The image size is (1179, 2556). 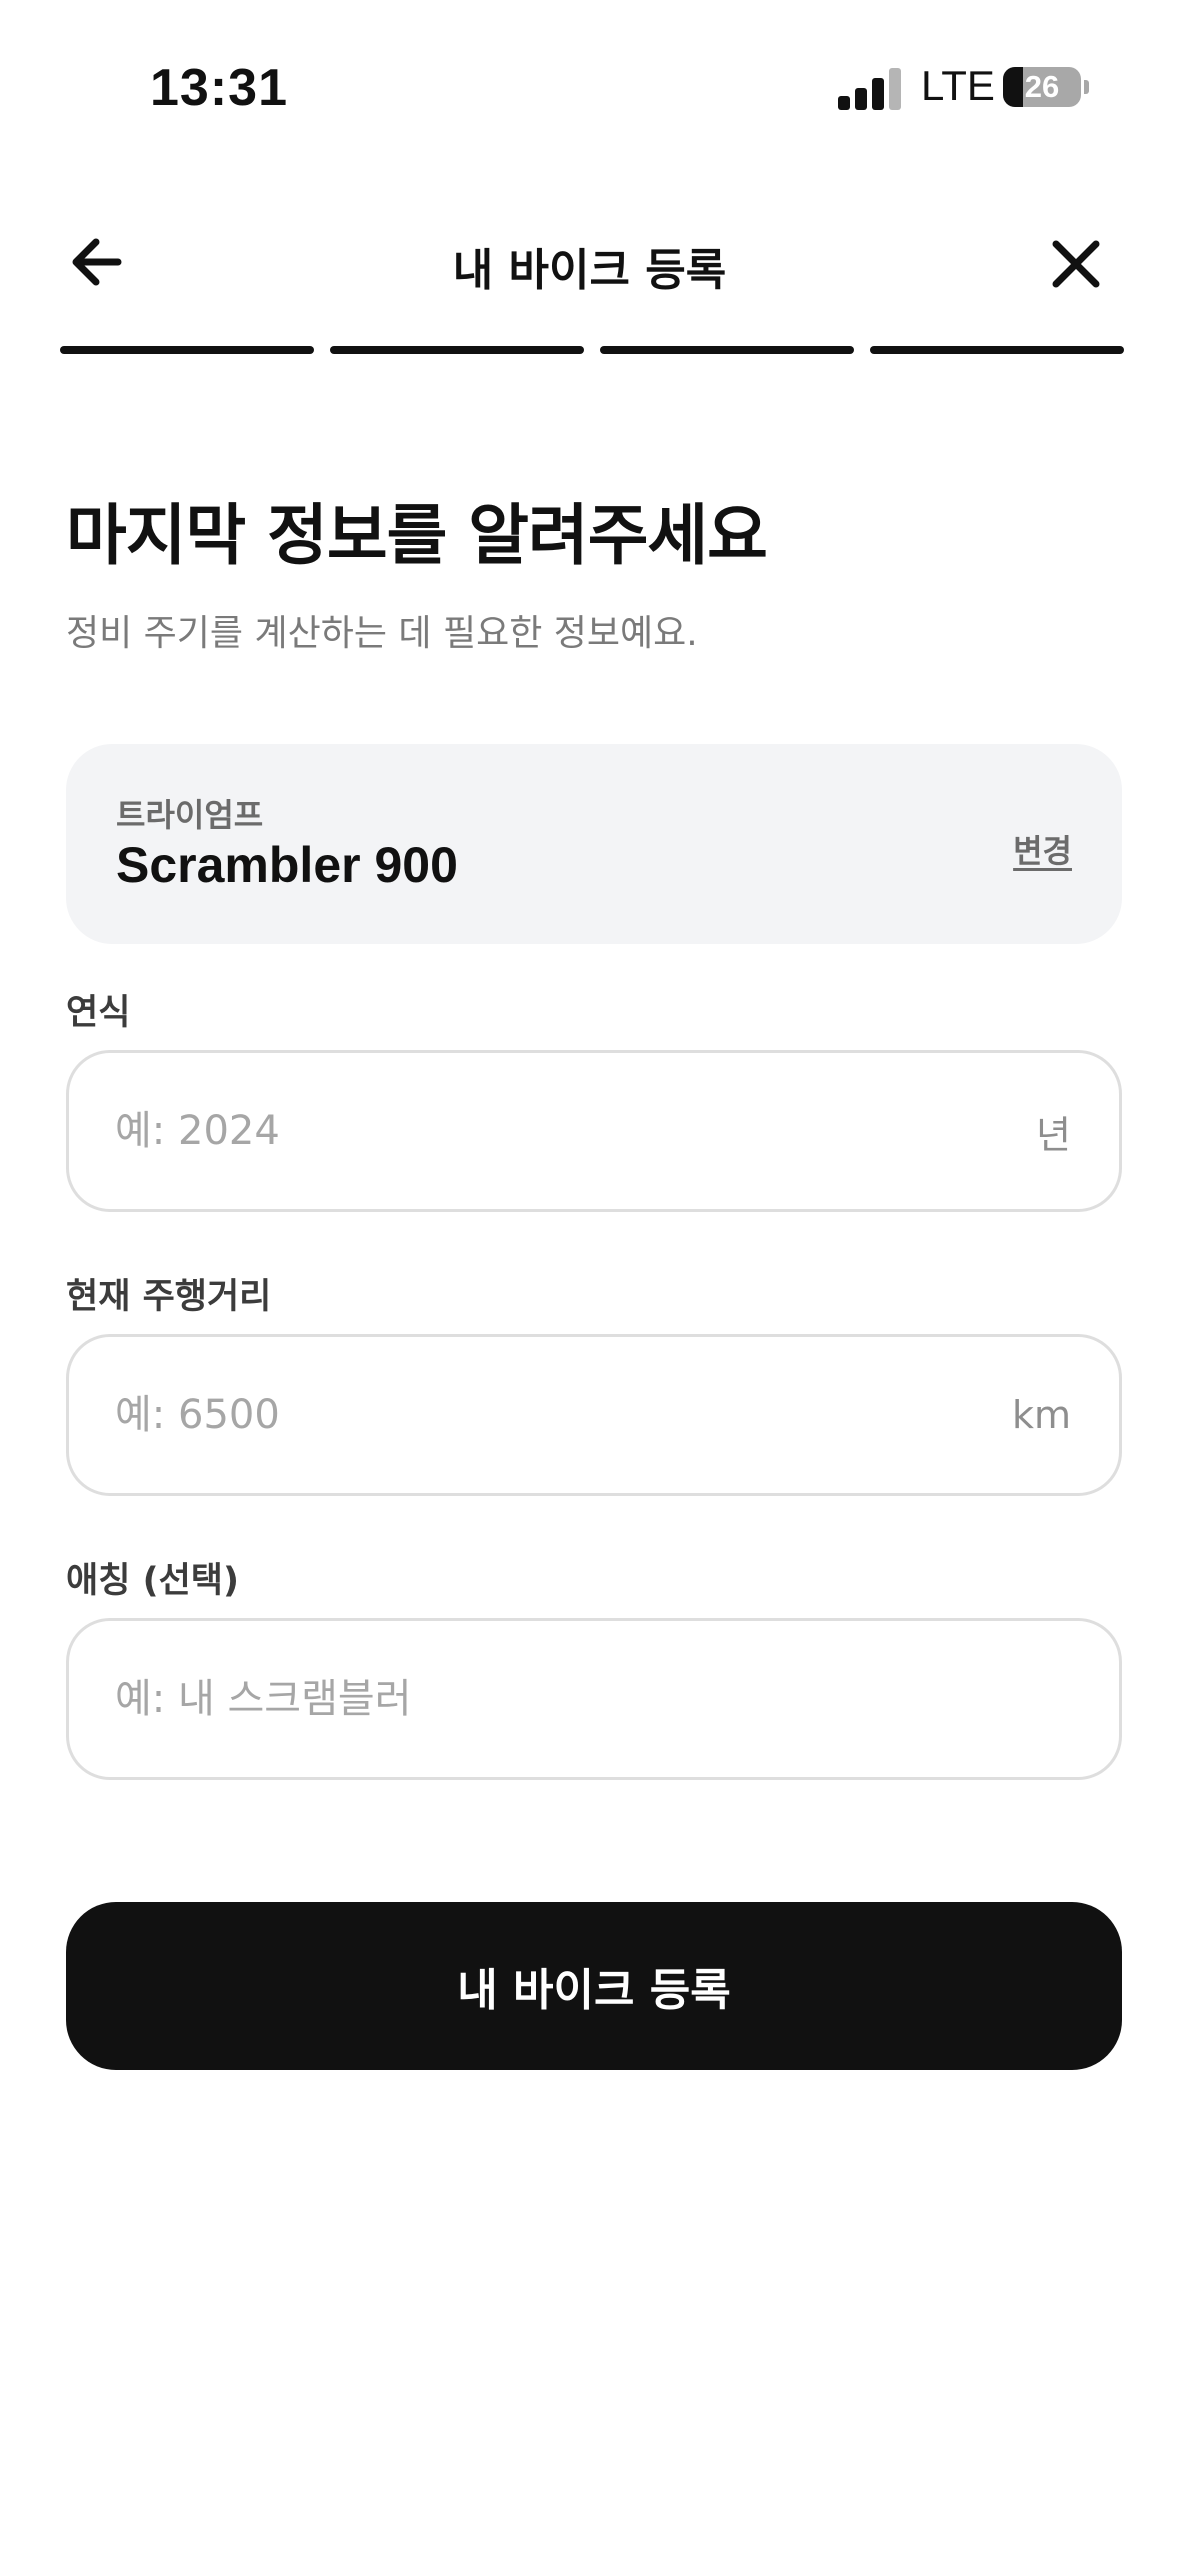 I want to click on change-bike-link: 변경, so click(x=1042, y=849).